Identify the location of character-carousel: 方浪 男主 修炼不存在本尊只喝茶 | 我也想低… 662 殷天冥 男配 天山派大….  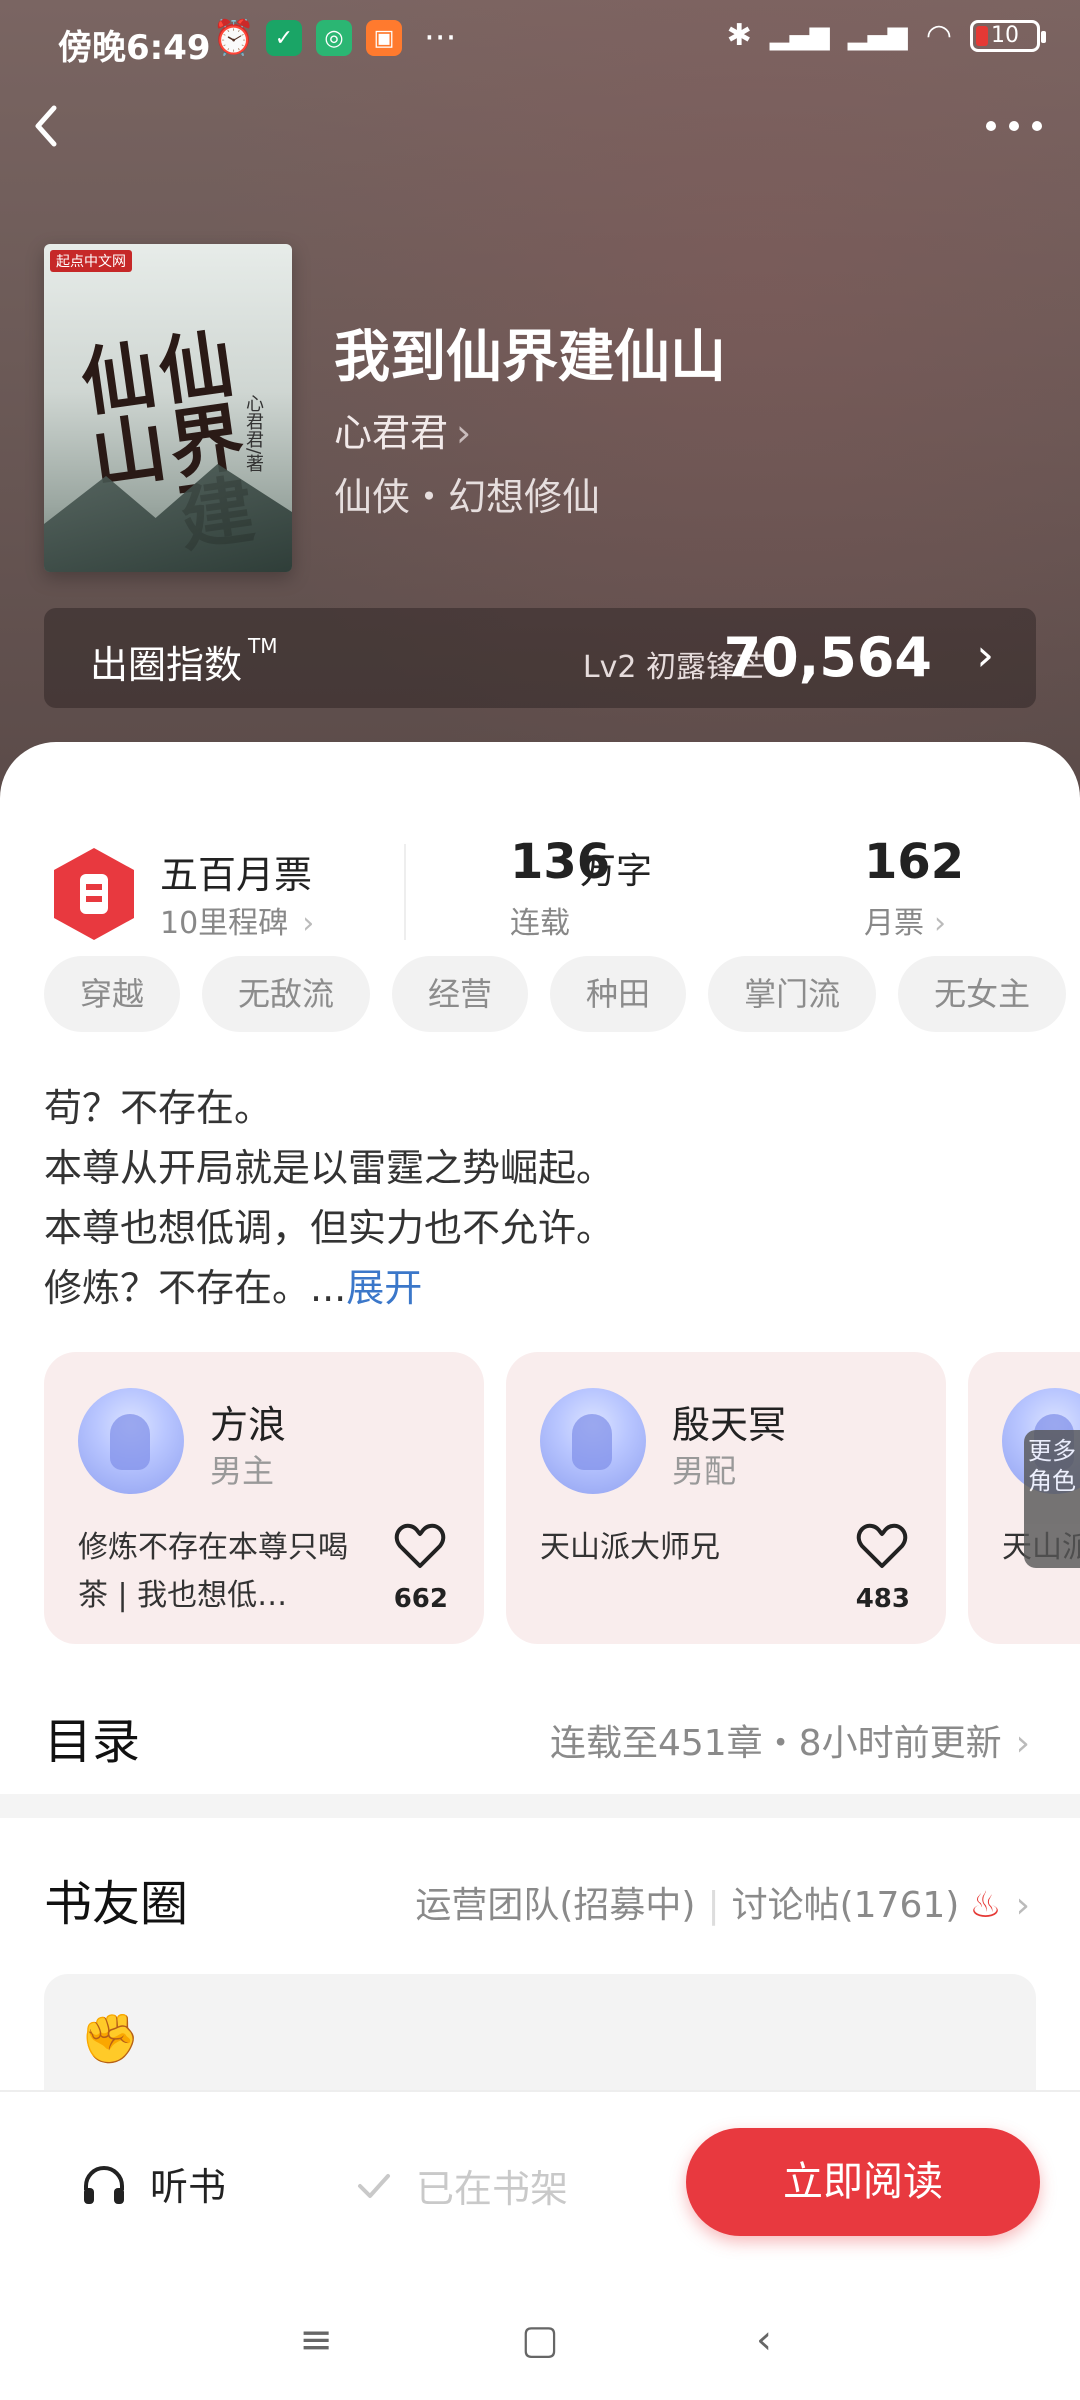
(562, 1500).